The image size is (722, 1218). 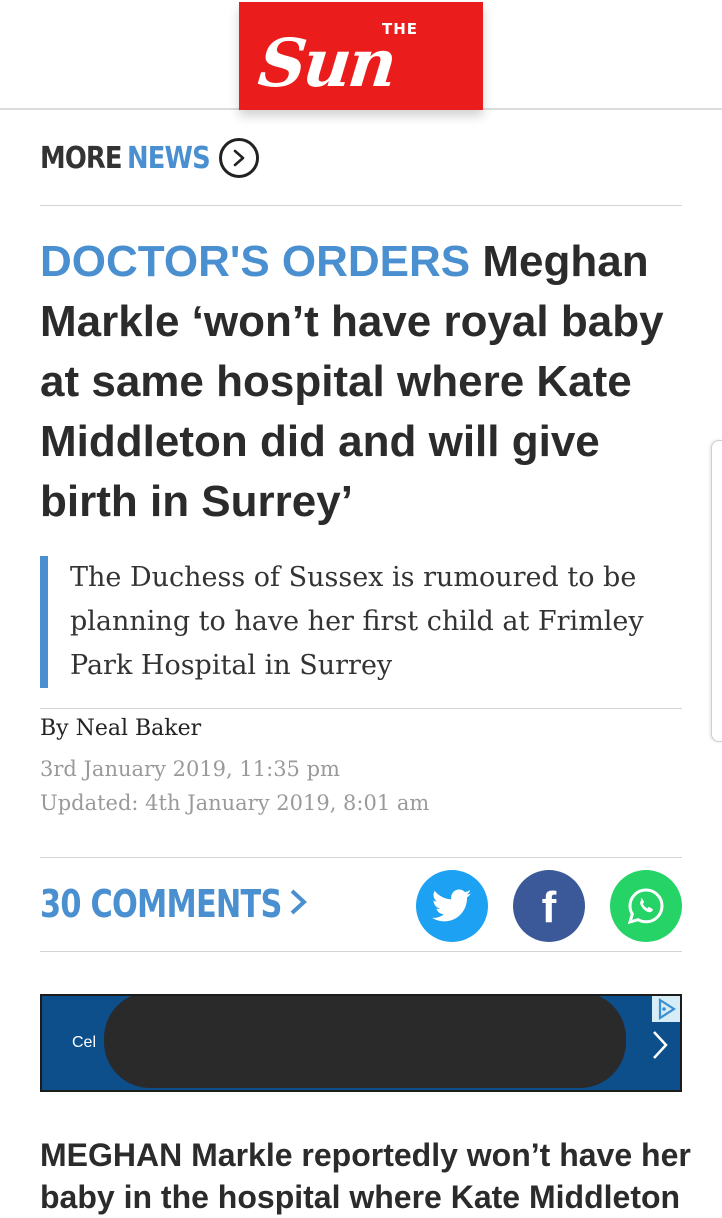 I want to click on the-sun-logo: THE Sun, so click(x=361, y=56).